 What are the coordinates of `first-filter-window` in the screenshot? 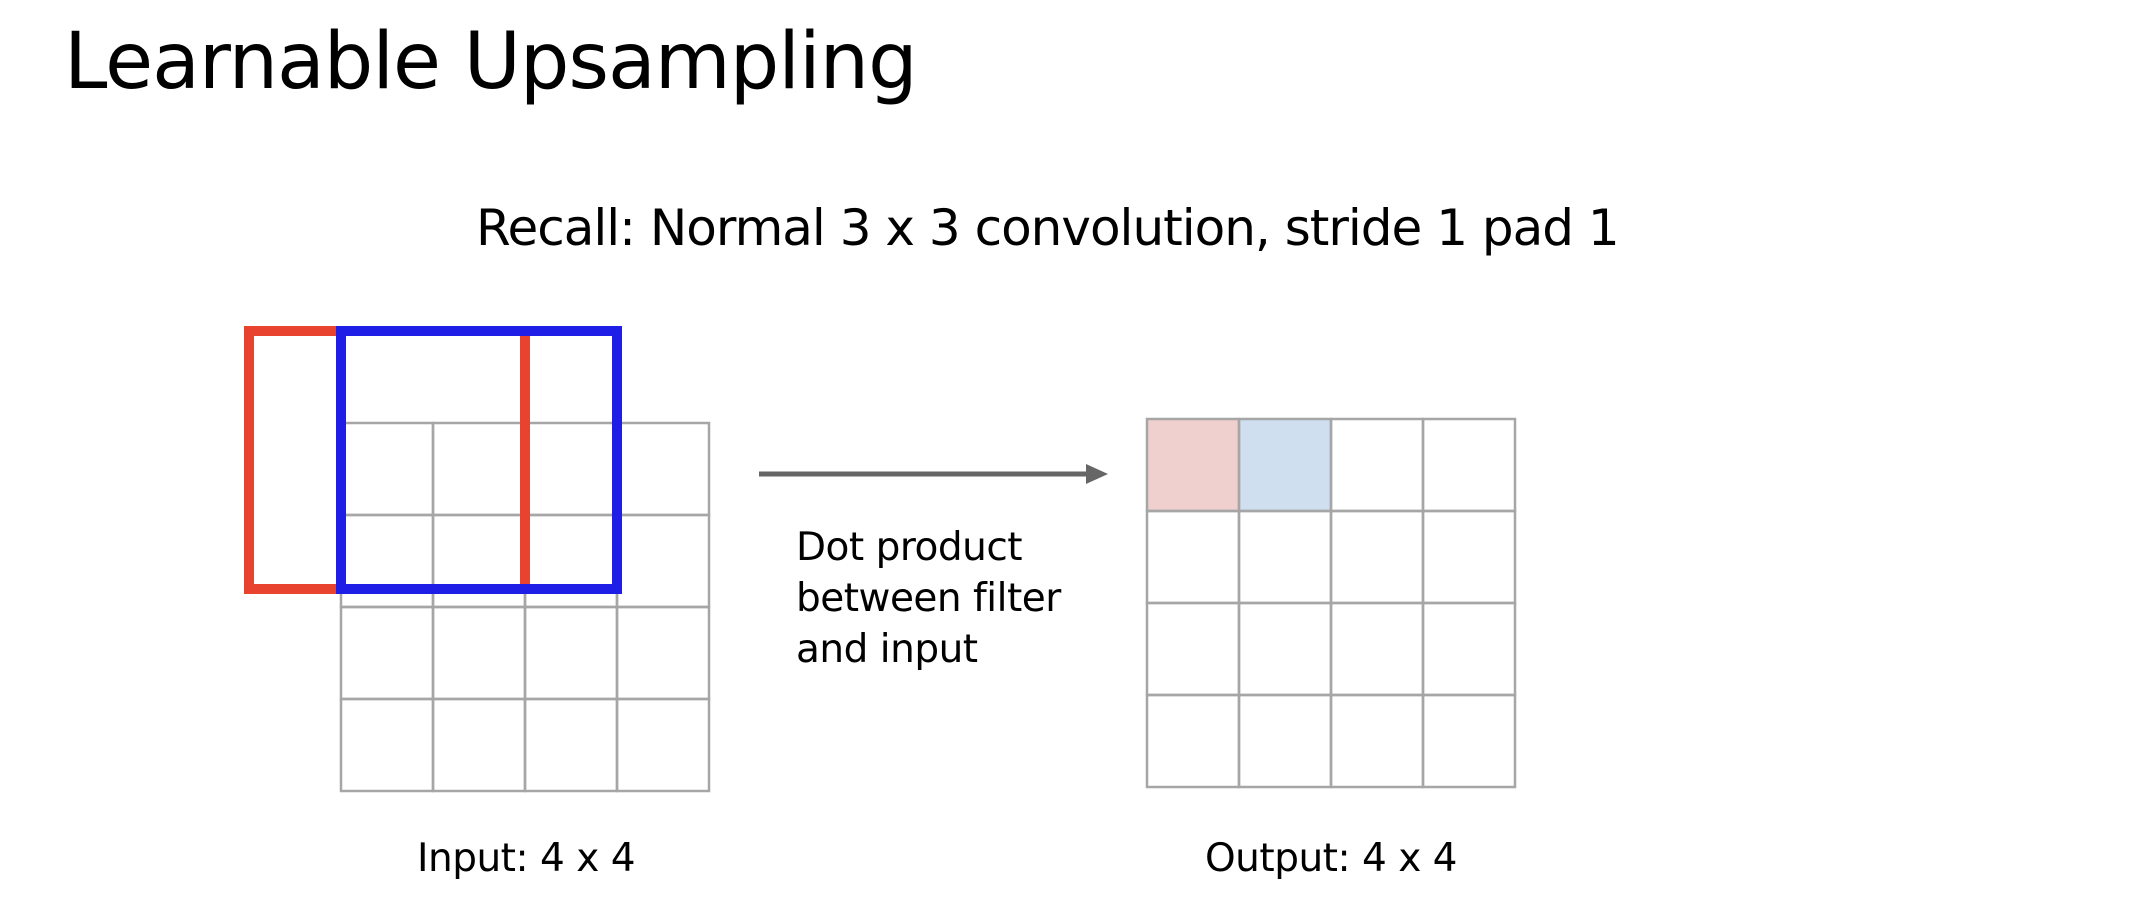 It's located at (387, 460).